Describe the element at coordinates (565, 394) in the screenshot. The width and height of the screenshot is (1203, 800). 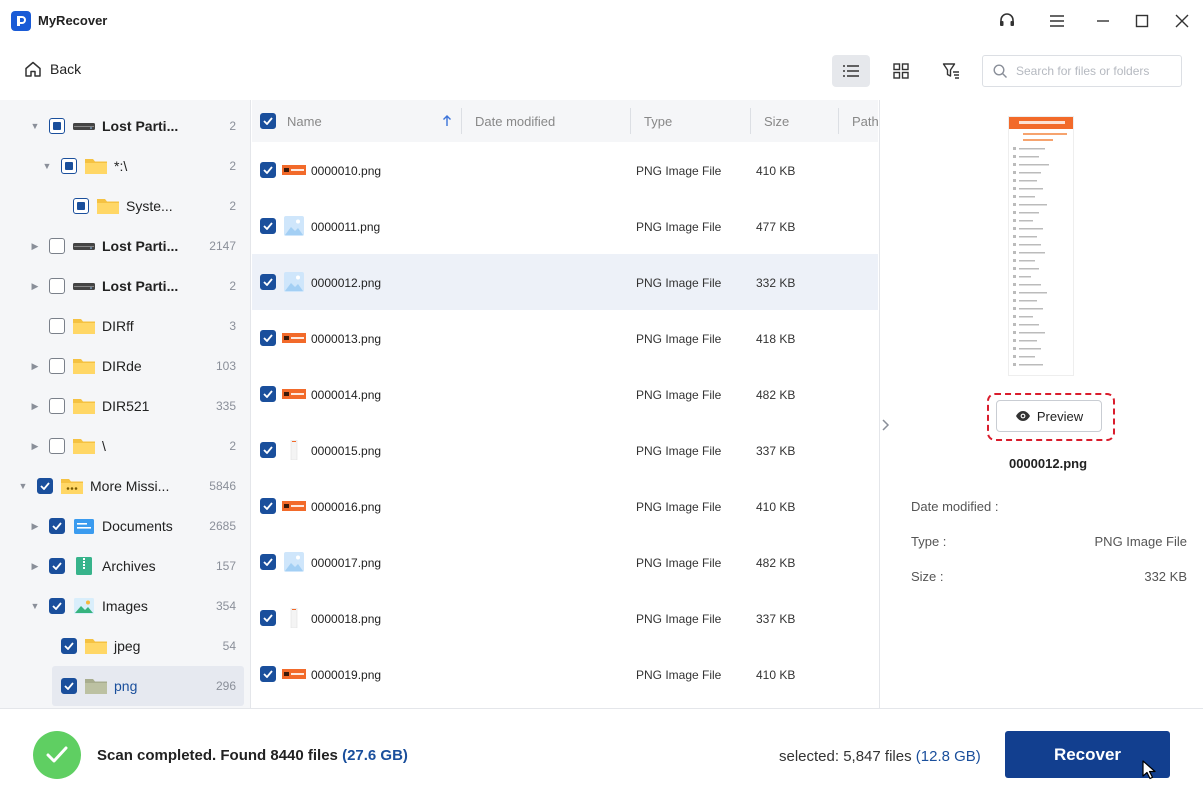
I see `file-row: 0000014.png PNG Image File 482 KB` at that location.